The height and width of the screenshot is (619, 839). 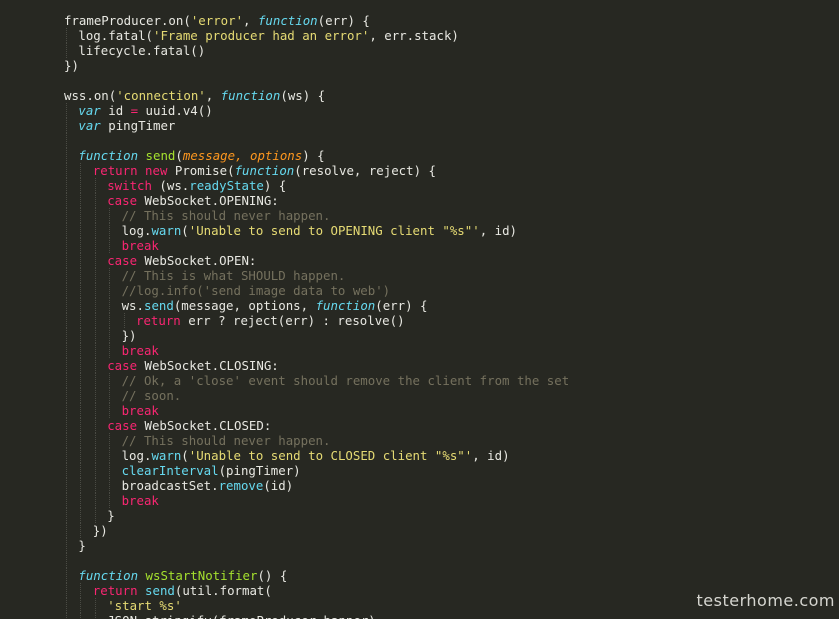 What do you see at coordinates (316, 155) in the screenshot?
I see `code-line: function send(message, options) {` at bounding box center [316, 155].